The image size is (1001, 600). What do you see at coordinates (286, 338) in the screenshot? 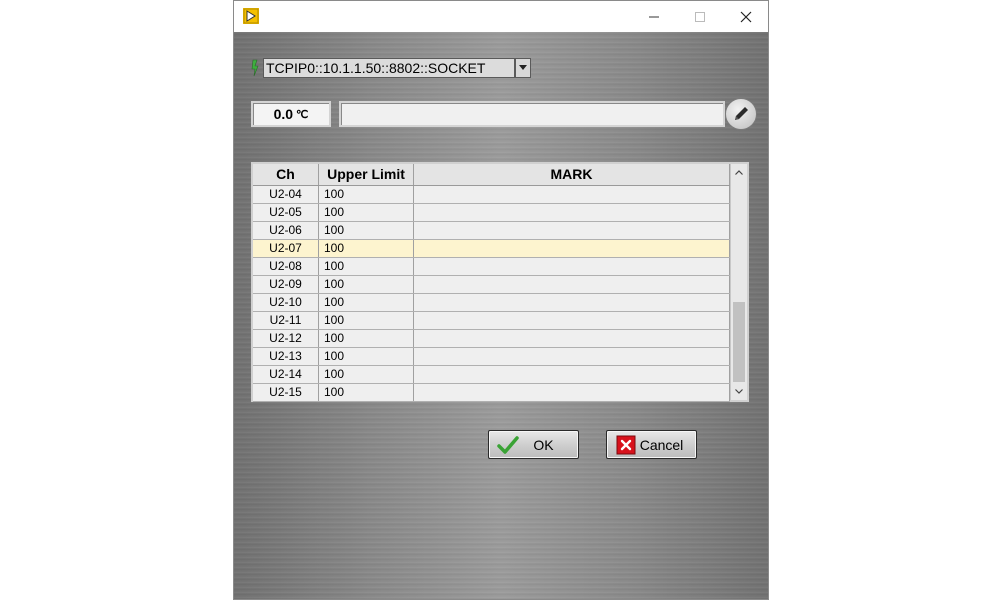
I see `cell-ch: U2-12` at bounding box center [286, 338].